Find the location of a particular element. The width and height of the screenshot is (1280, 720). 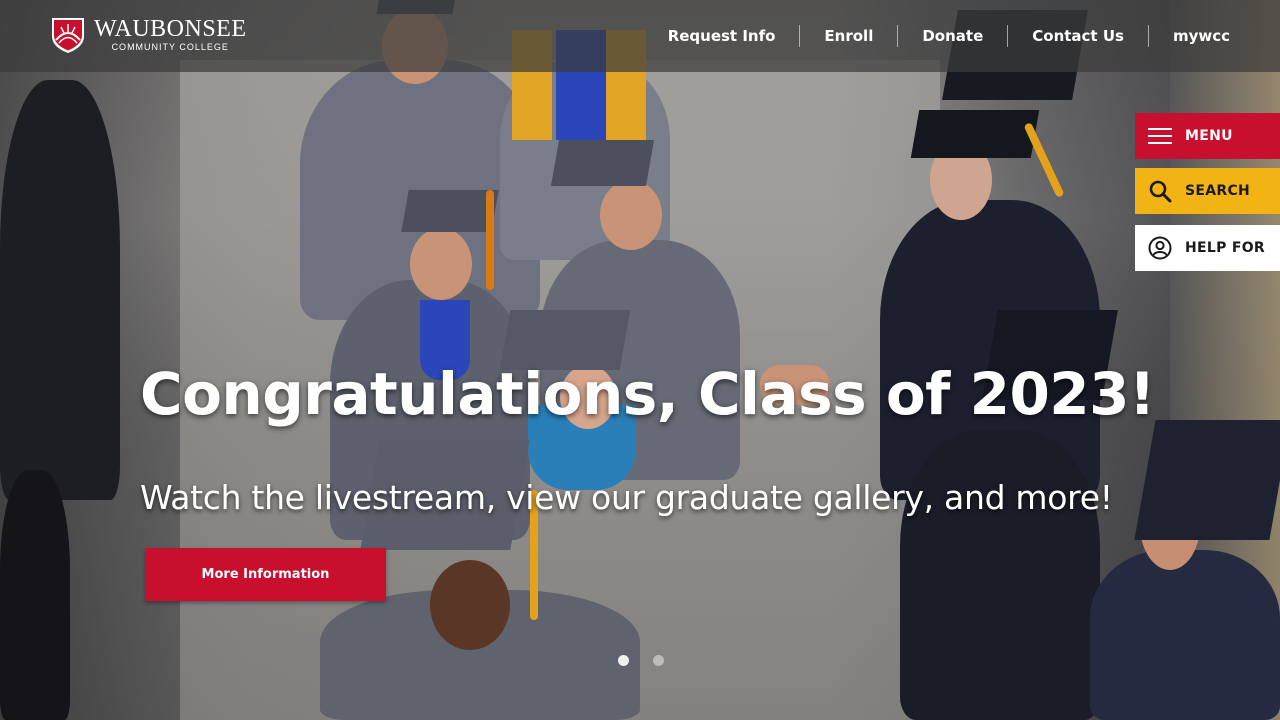

nav-request-info: Request Info is located at coordinates (722, 36).